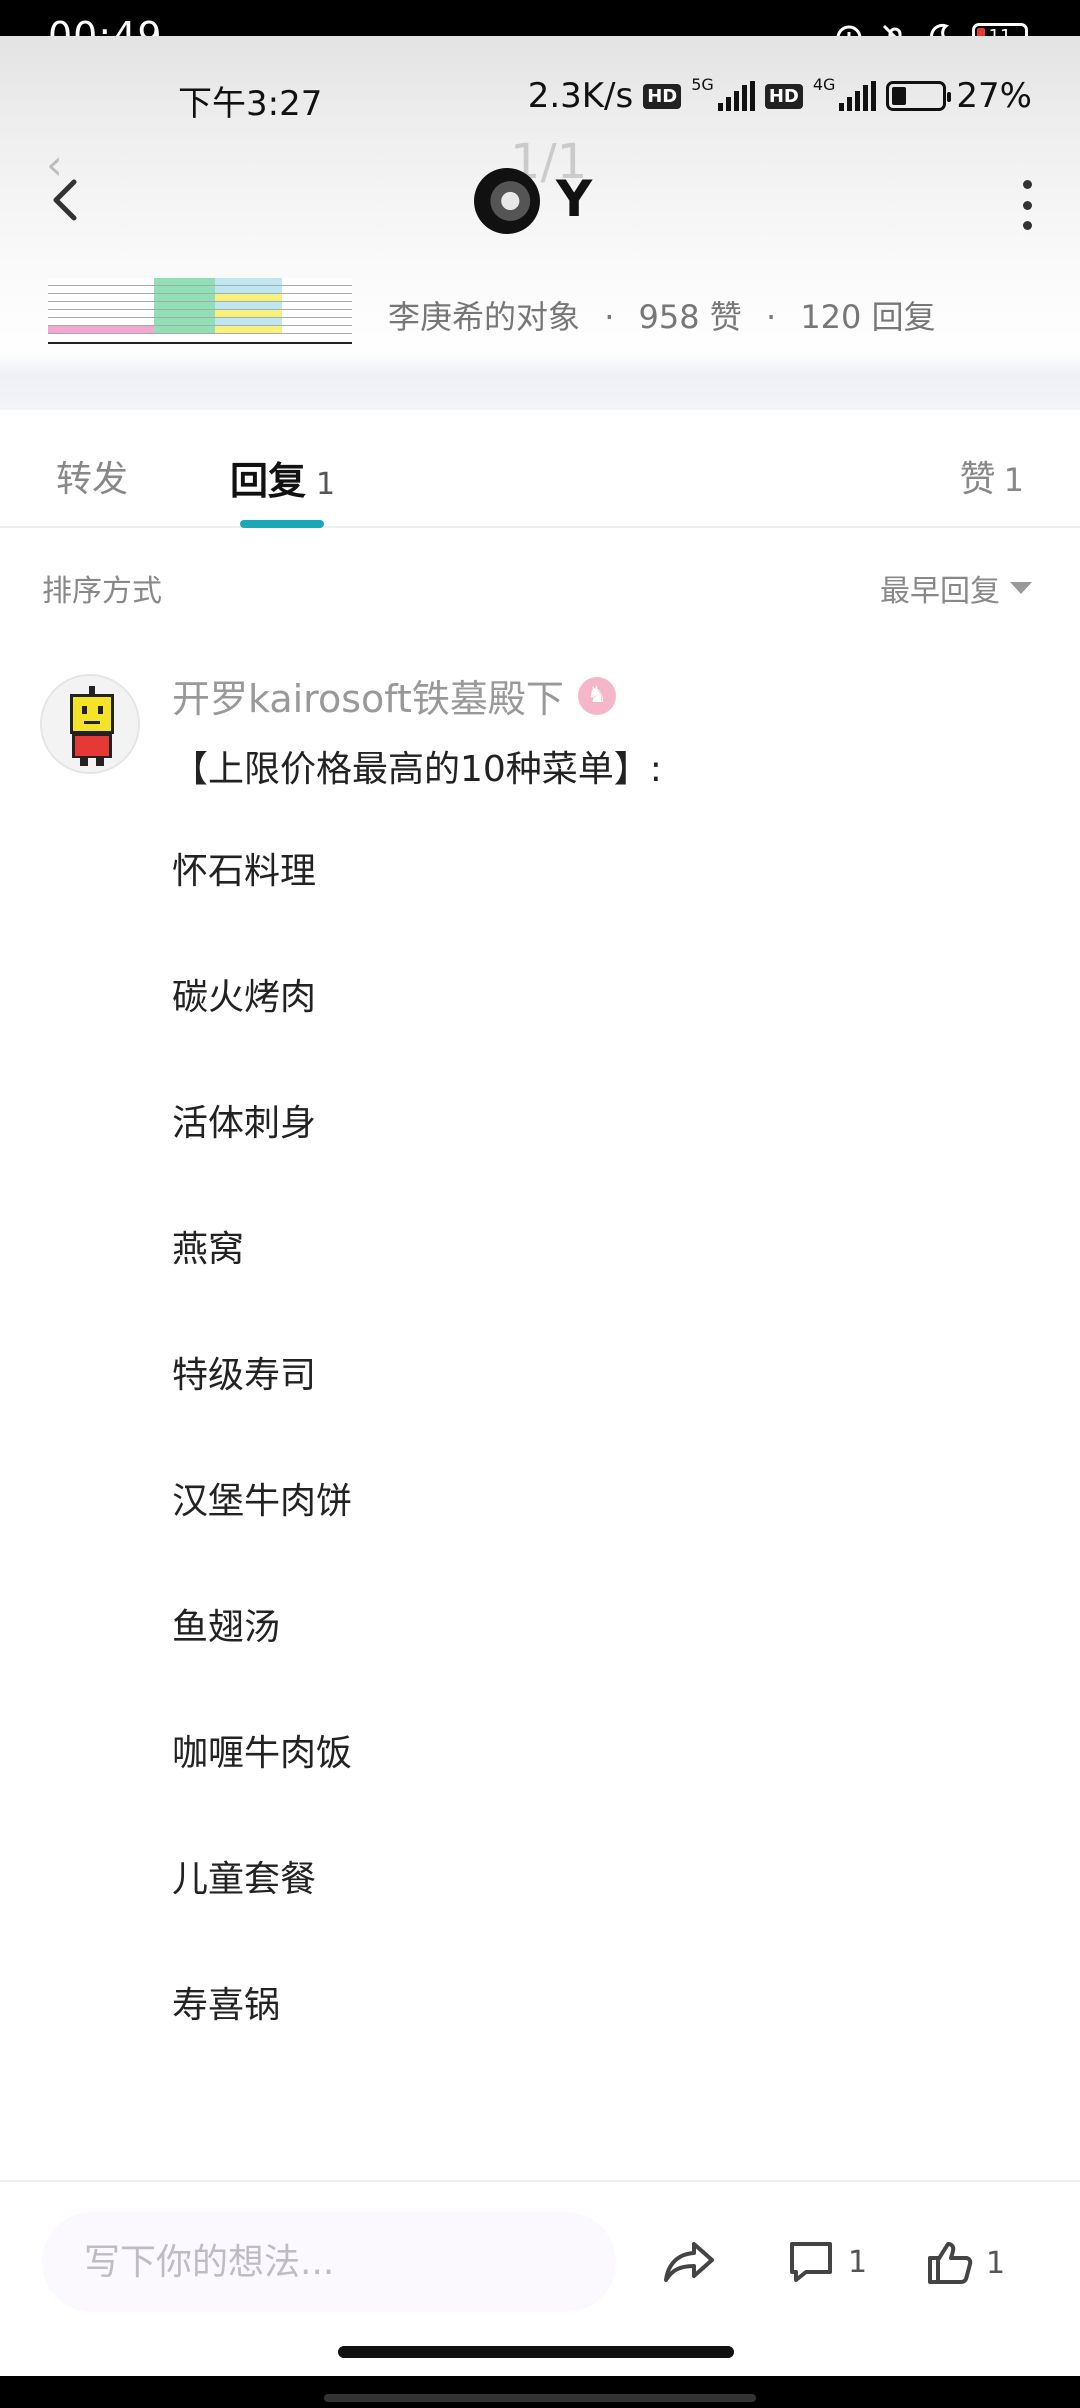  I want to click on post-thumbnail, so click(200, 311).